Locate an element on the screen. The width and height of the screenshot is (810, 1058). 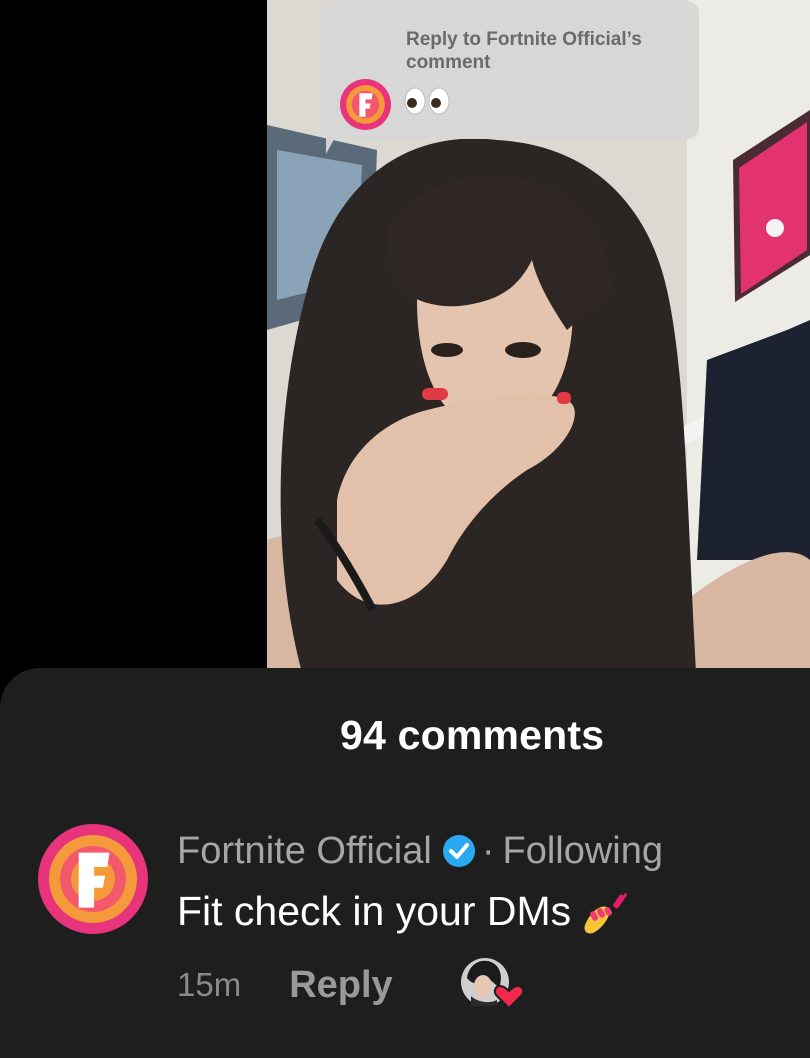
comment-author-row: Fortnite Official · Following is located at coordinates (420, 851).